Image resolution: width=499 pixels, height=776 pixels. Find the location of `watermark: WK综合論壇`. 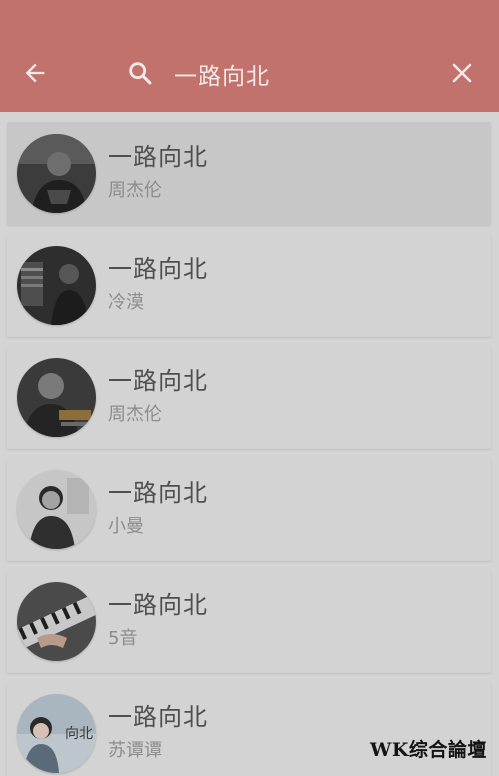

watermark: WK综合論壇 is located at coordinates (428, 750).